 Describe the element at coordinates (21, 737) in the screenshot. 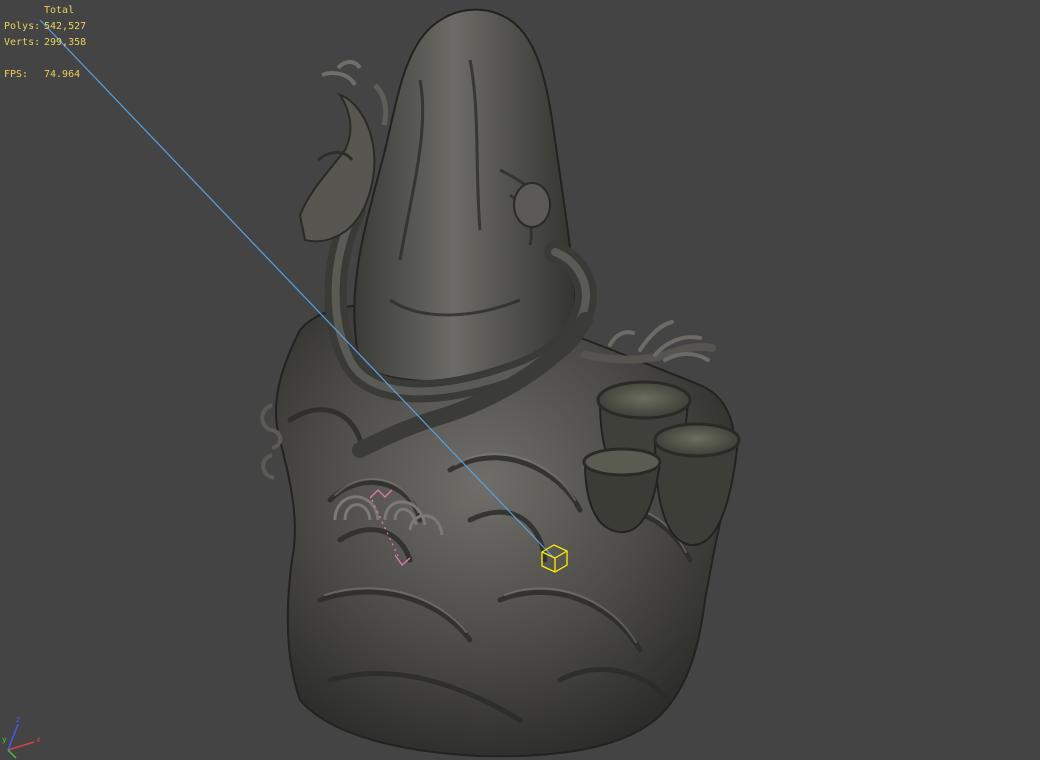

I see `axis-gizmo-icon: x z y` at that location.